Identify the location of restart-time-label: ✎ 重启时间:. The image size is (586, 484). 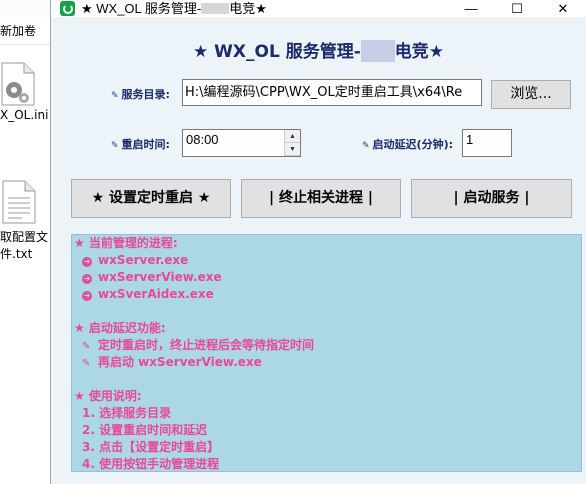
(140, 144).